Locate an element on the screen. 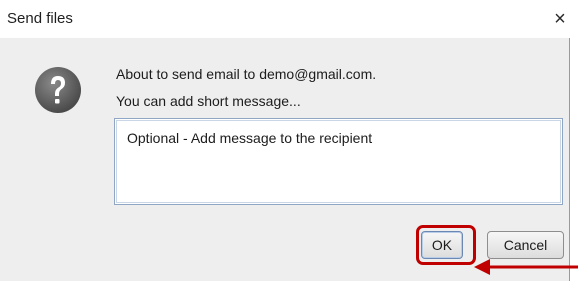 This screenshot has width=578, height=281. title-bar: Send files × is located at coordinates (285, 19).